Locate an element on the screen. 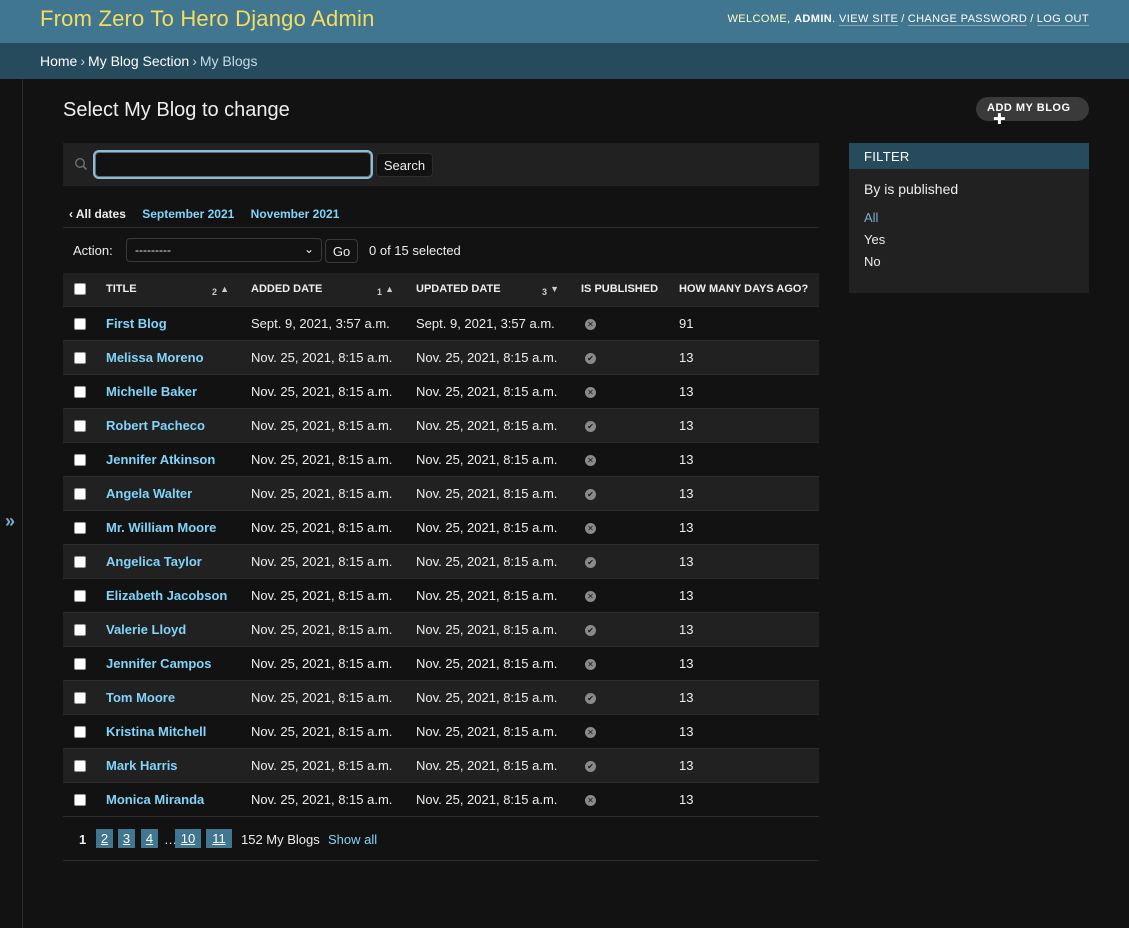 The width and height of the screenshot is (1129, 928). page-link-3: 3 is located at coordinates (126, 838).